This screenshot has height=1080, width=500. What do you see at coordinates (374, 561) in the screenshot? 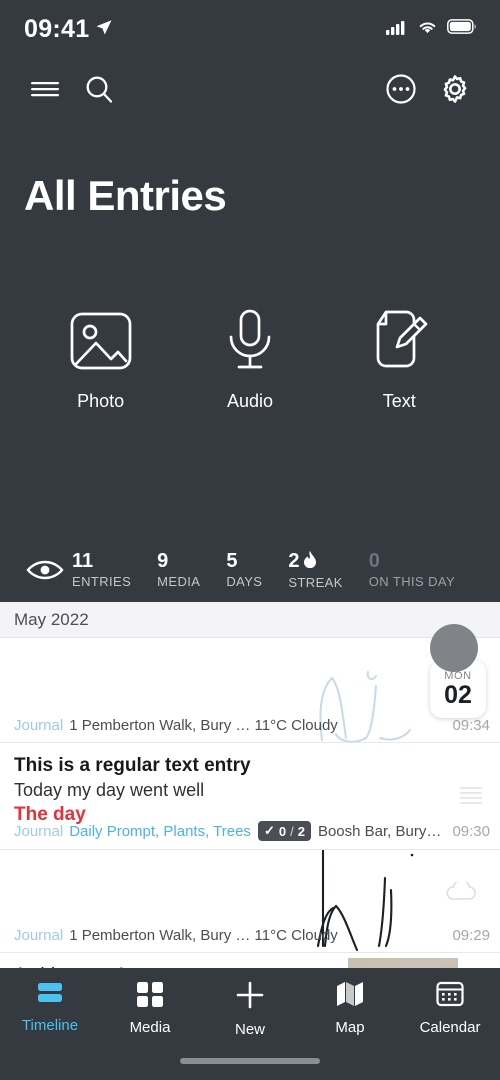
I see `stat-on-this-day-value: 0` at bounding box center [374, 561].